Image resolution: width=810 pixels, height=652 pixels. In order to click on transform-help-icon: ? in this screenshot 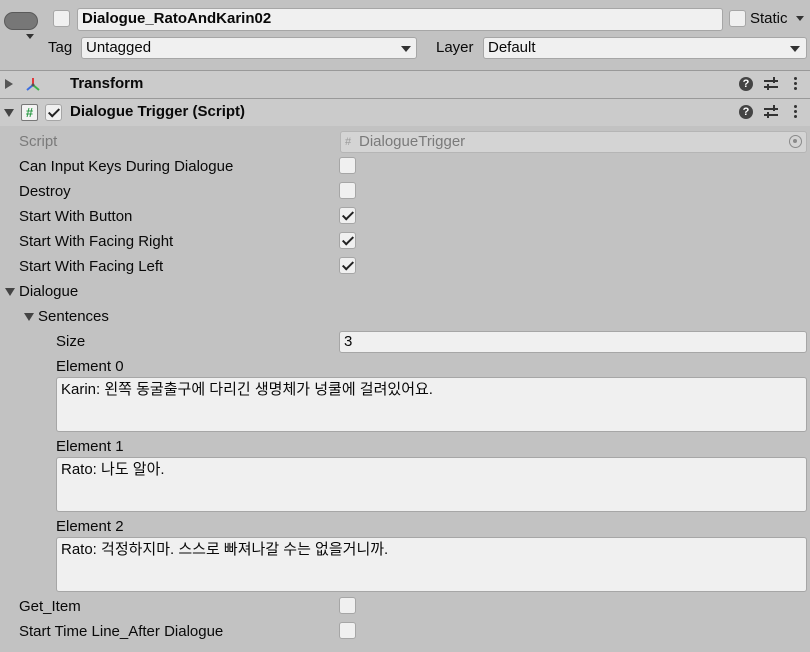, I will do `click(746, 84)`.